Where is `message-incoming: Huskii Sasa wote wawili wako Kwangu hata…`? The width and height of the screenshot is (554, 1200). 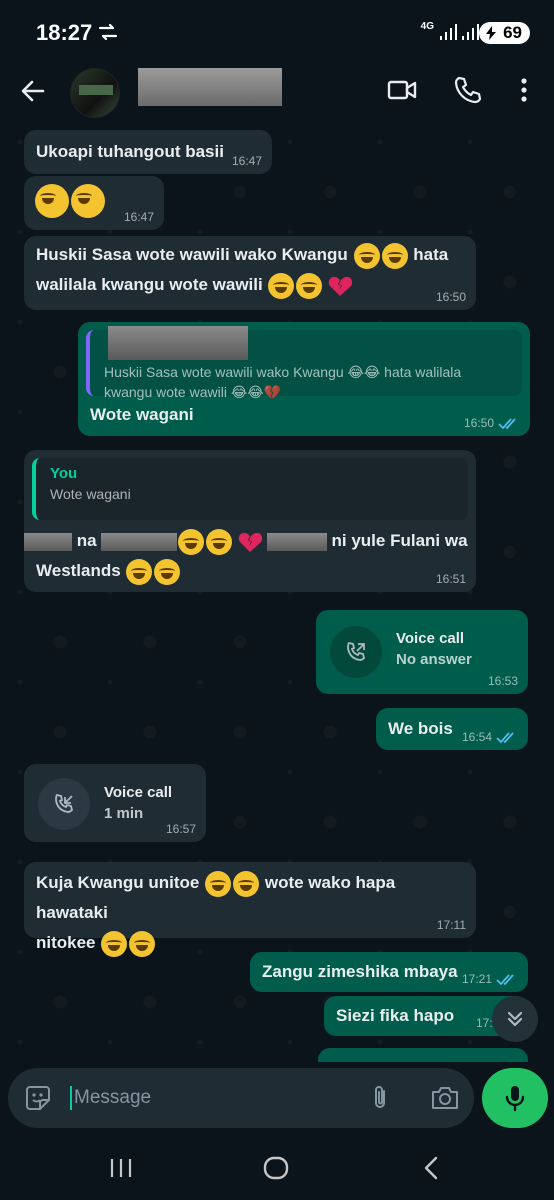
message-incoming: Huskii Sasa wote wawili wako Kwangu hata… is located at coordinates (250, 273).